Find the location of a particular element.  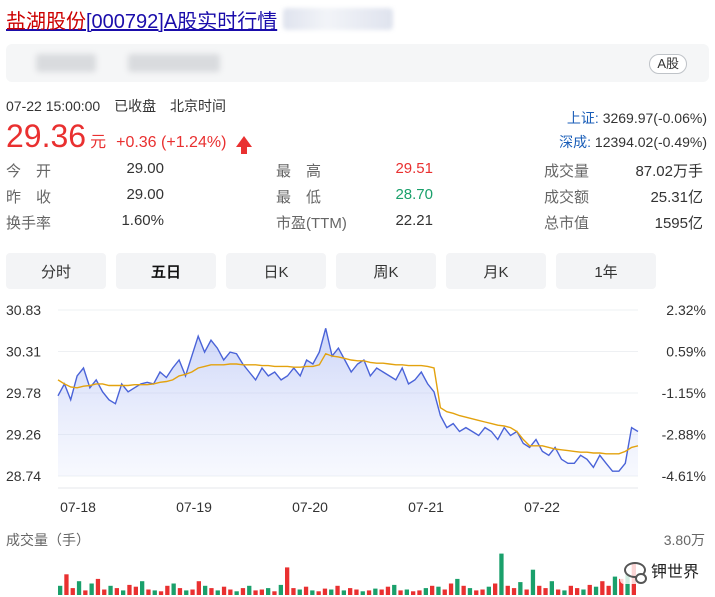

tab-1: 五日 is located at coordinates (166, 271).